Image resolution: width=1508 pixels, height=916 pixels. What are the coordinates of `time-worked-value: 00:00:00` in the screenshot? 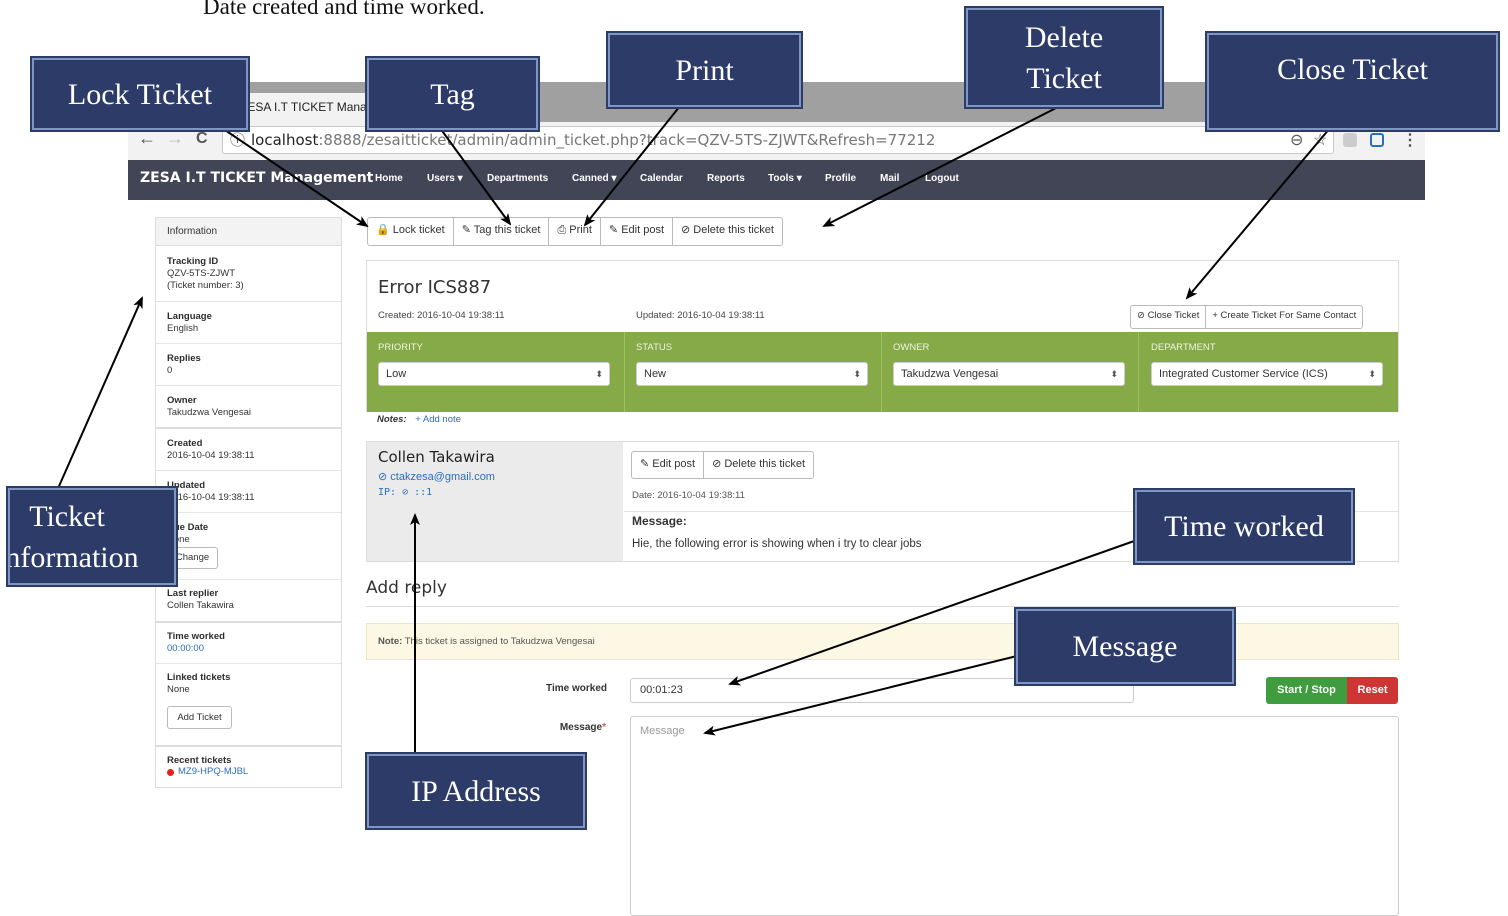 It's located at (185, 648).